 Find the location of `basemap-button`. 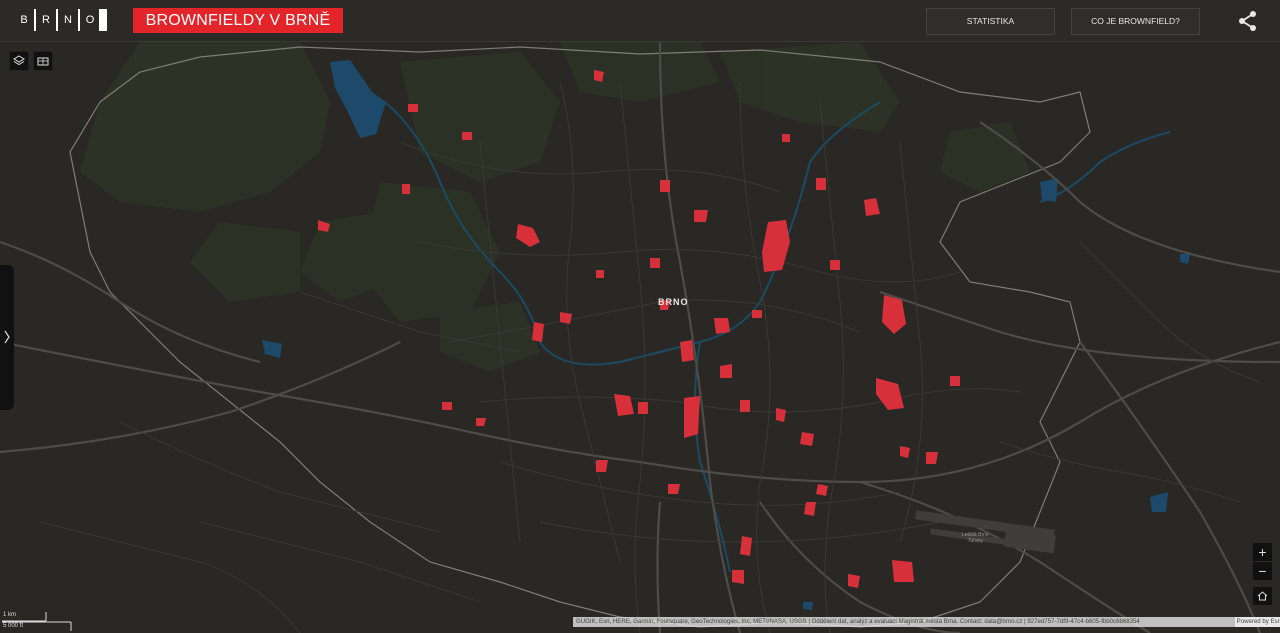

basemap-button is located at coordinates (43, 61).